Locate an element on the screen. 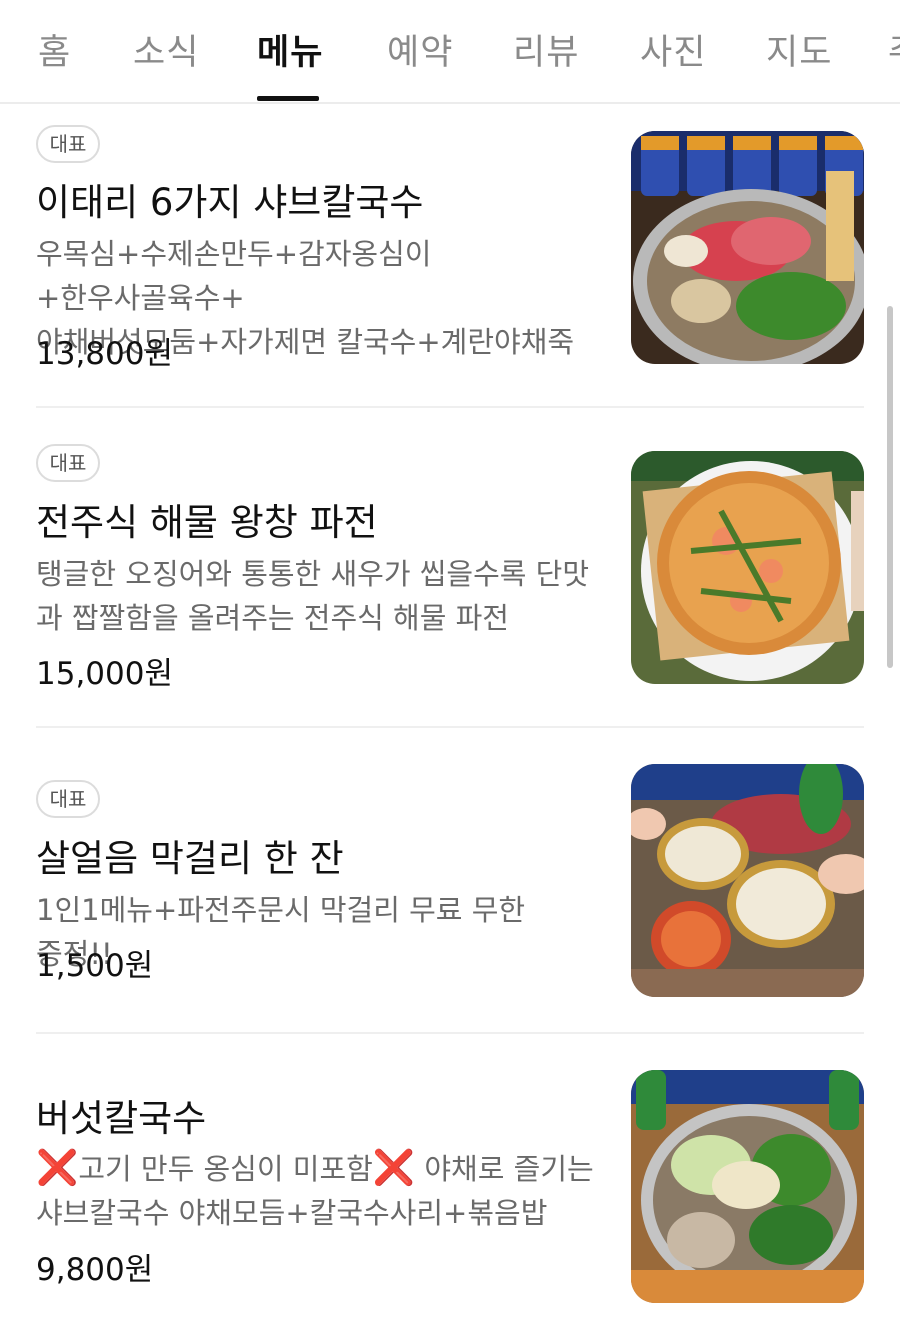 This screenshot has height=1342, width=900. menu-item-price: 1,500원 is located at coordinates (95, 966).